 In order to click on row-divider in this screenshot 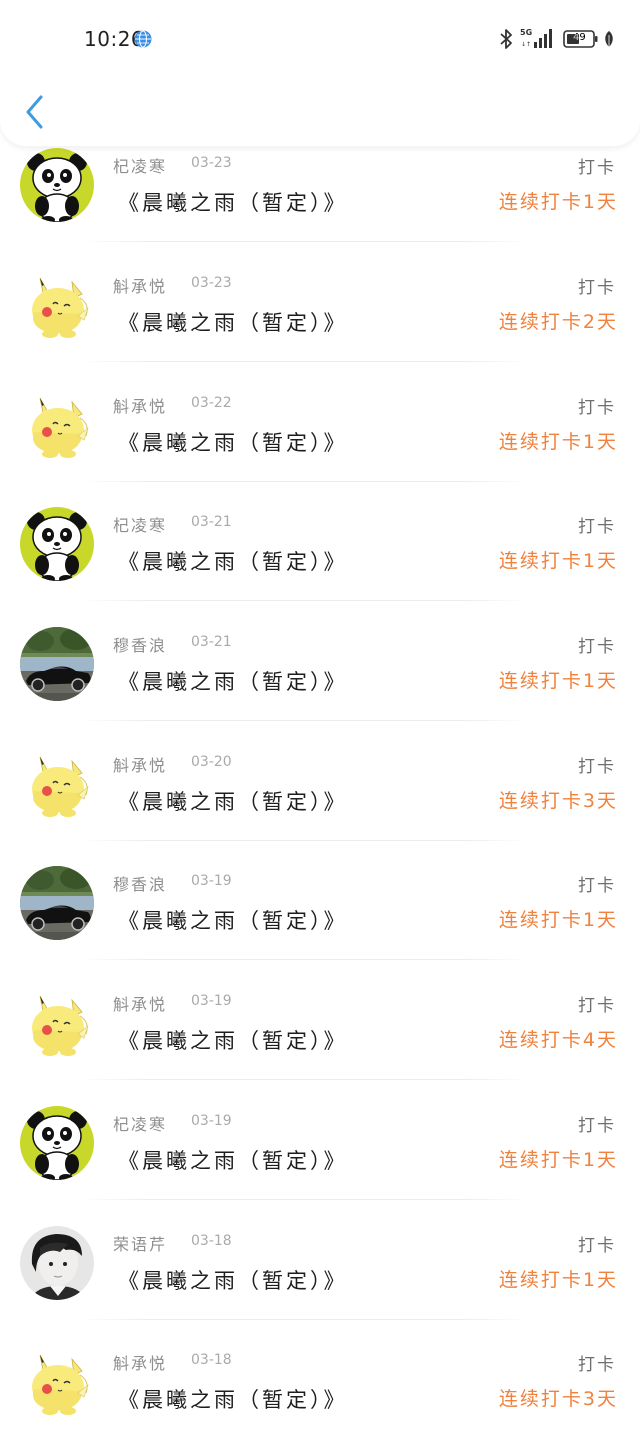, I will do `click(305, 241)`.